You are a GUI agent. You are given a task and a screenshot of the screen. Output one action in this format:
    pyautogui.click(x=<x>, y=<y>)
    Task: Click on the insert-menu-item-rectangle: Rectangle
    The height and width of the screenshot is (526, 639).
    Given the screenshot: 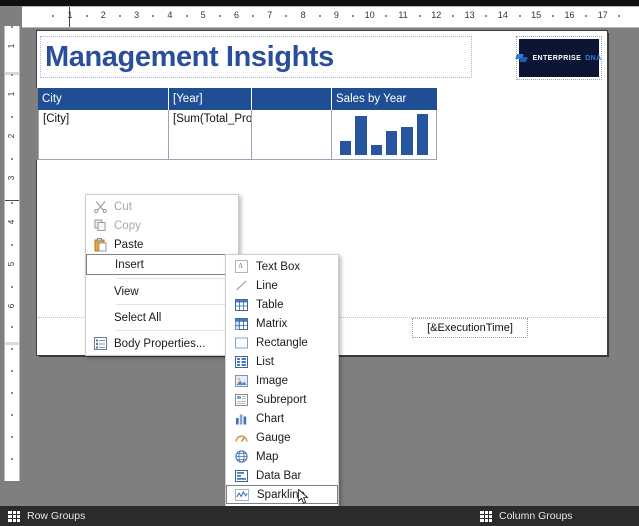 What is the action you would take?
    pyautogui.click(x=282, y=342)
    